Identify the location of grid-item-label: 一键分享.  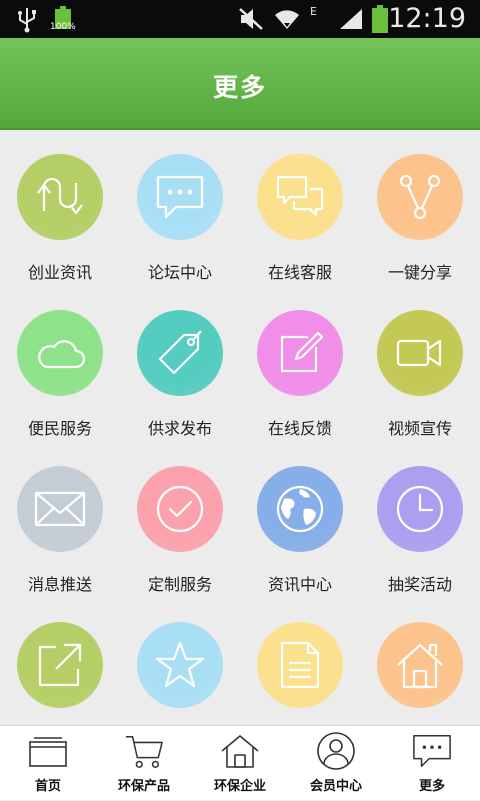
(419, 272).